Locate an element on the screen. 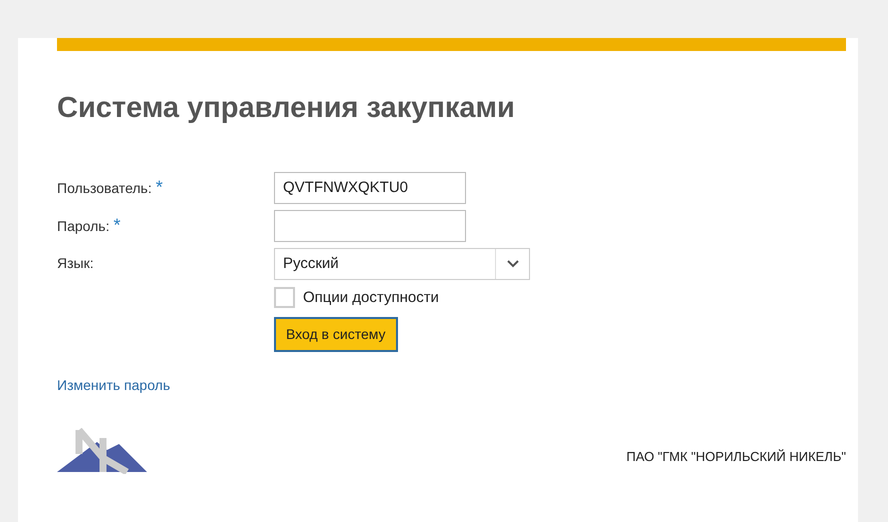  input-field: QVTFNWXQKTU0 is located at coordinates (370, 188).